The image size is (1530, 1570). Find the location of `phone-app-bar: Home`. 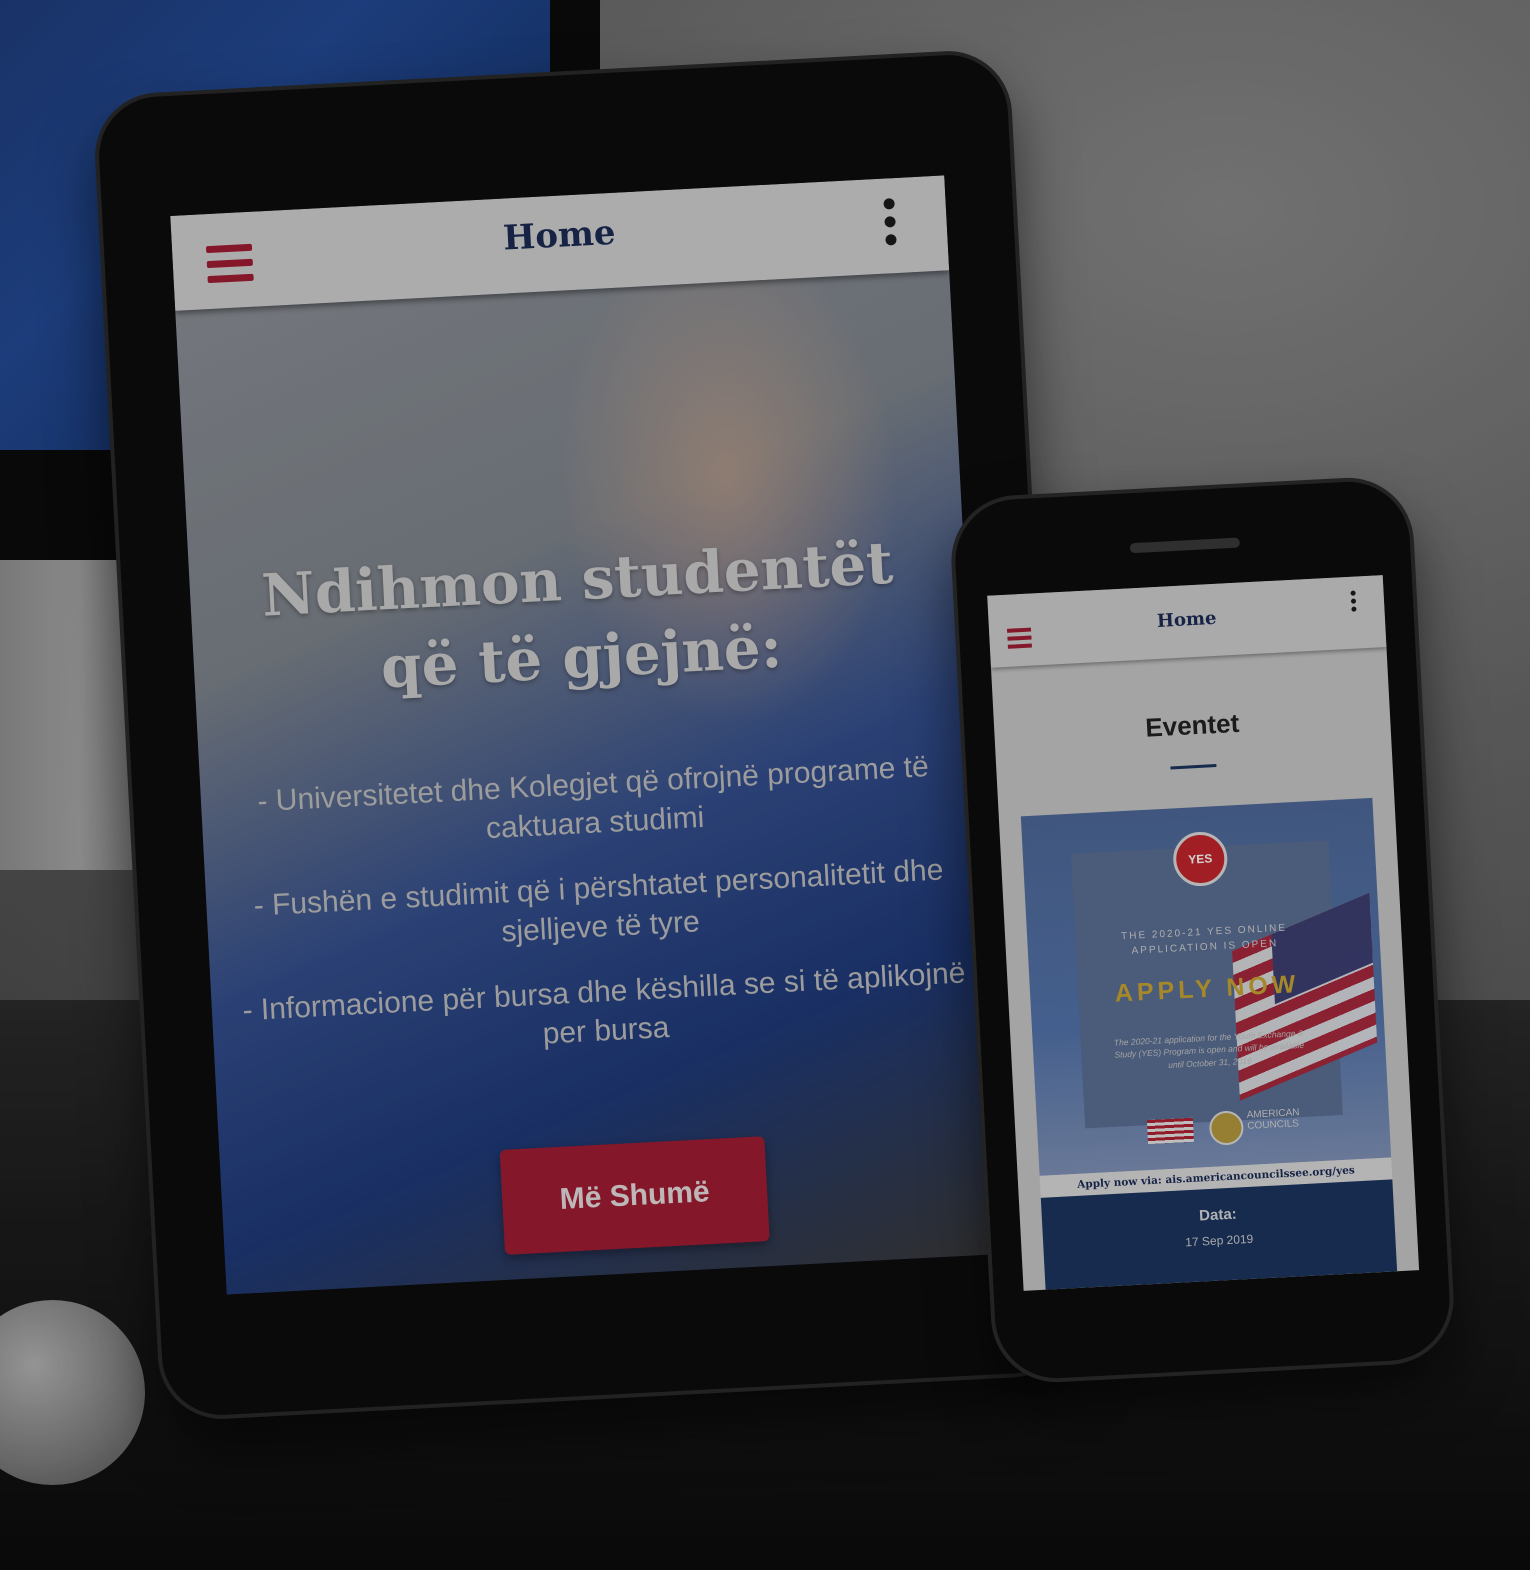

phone-app-bar: Home is located at coordinates (1187, 621).